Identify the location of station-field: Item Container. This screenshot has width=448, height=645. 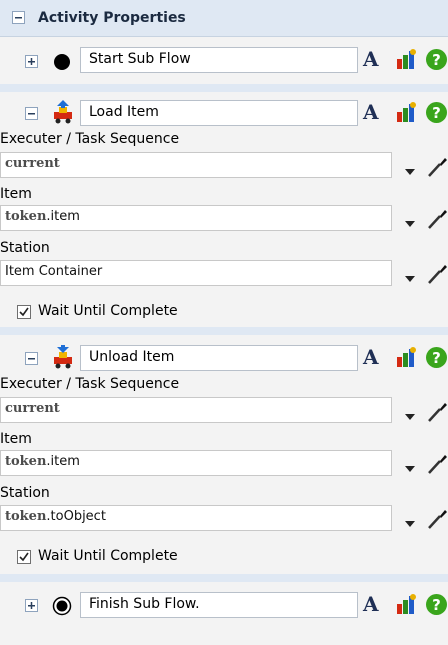
(196, 273).